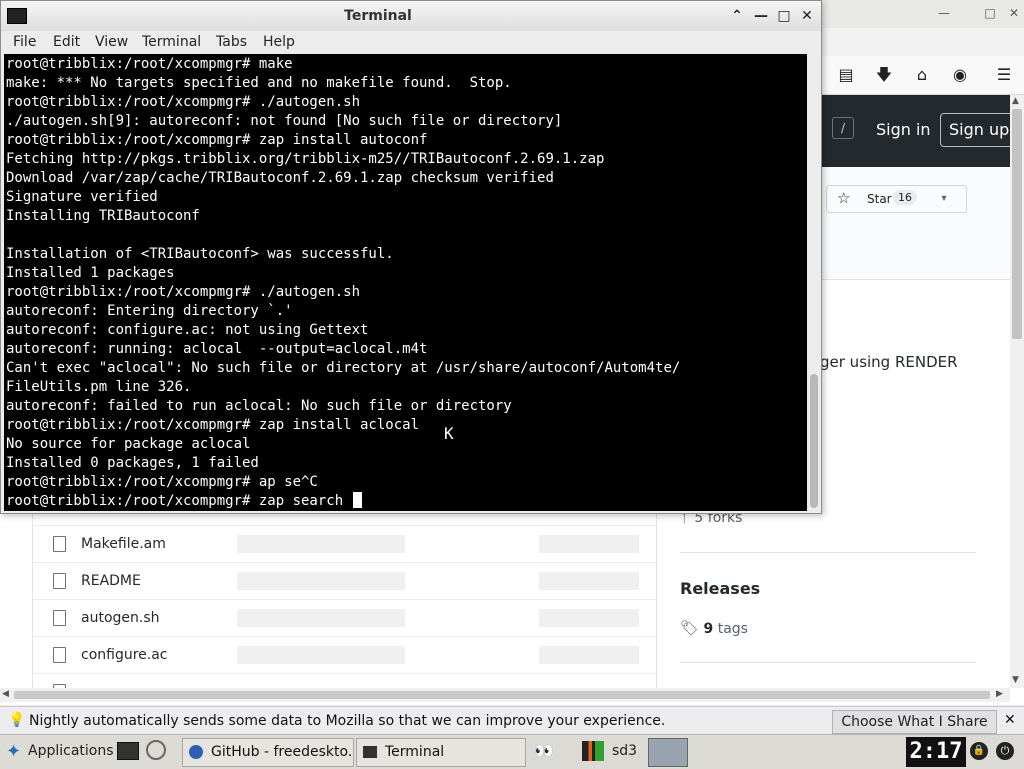  Describe the element at coordinates (708, 629) in the screenshot. I see `tags-count: 9` at that location.